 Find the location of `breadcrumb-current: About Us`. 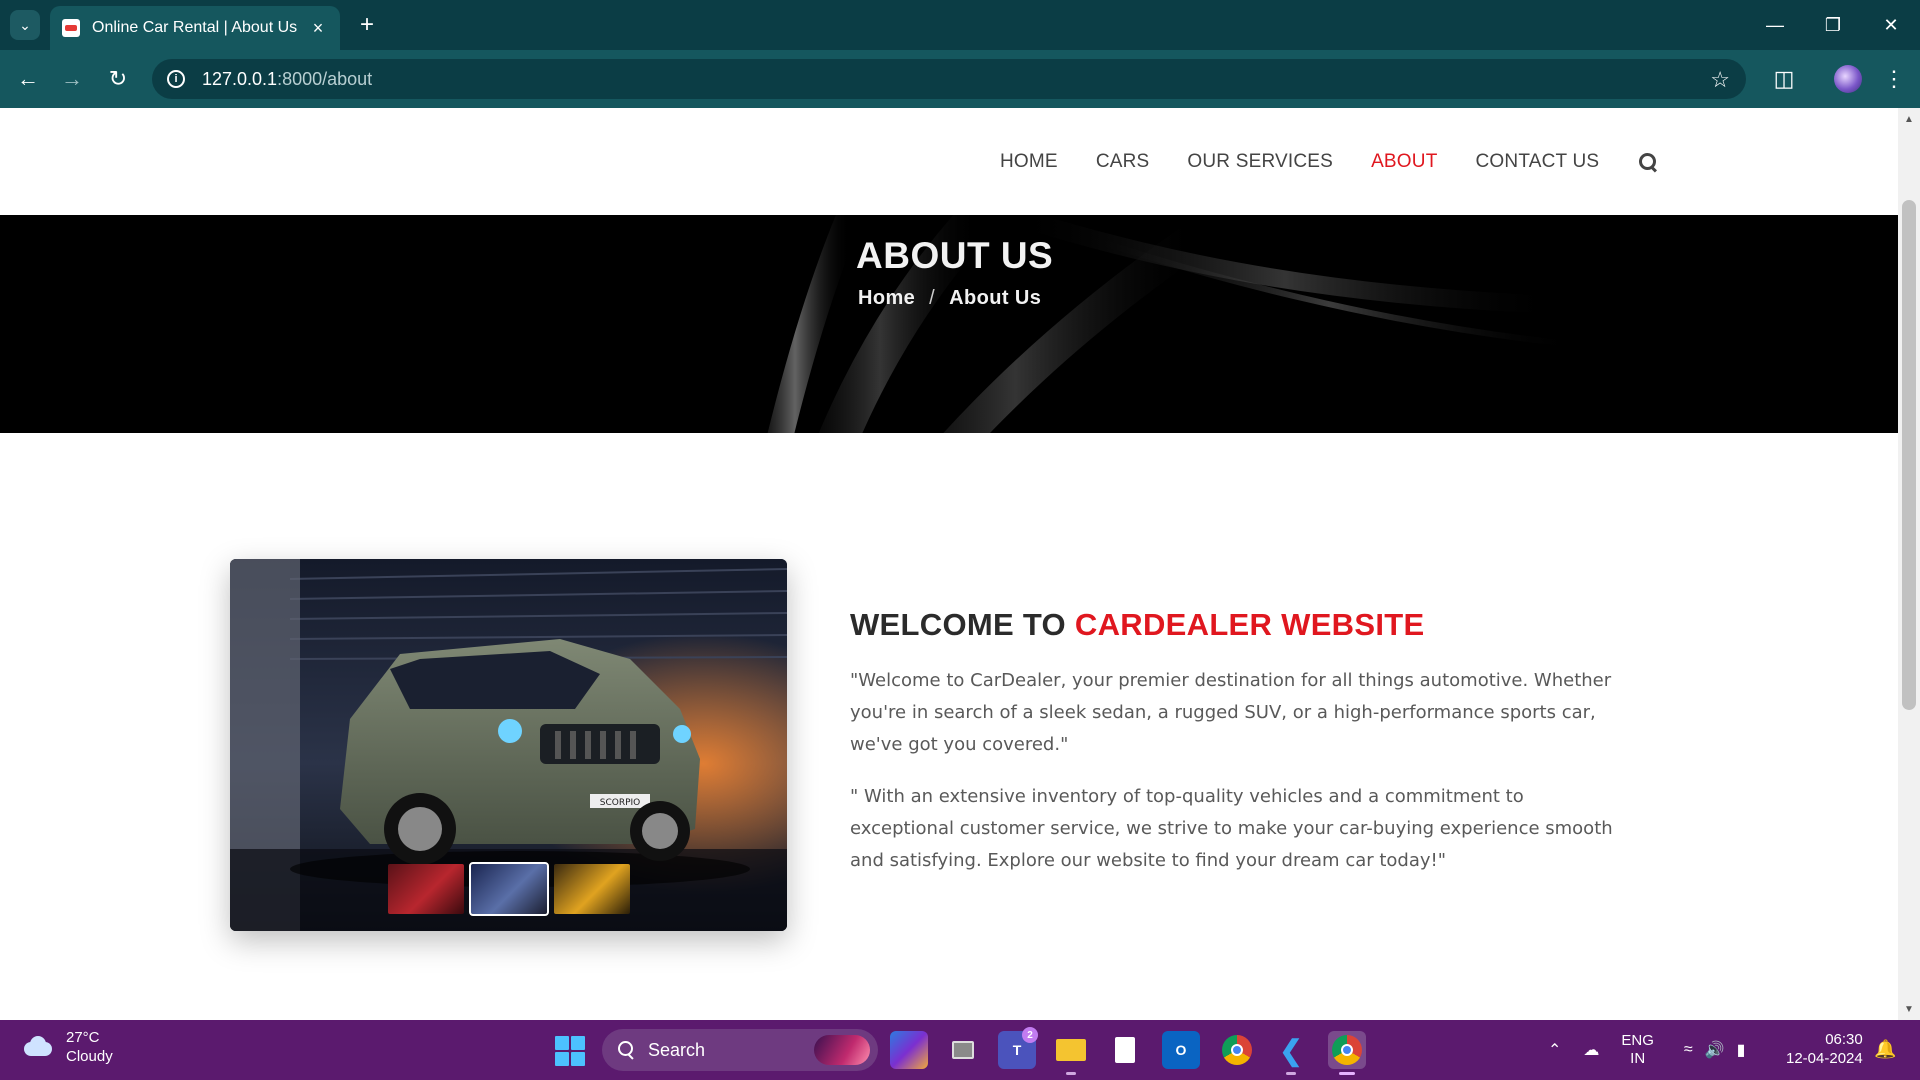

breadcrumb-current: About Us is located at coordinates (995, 298).